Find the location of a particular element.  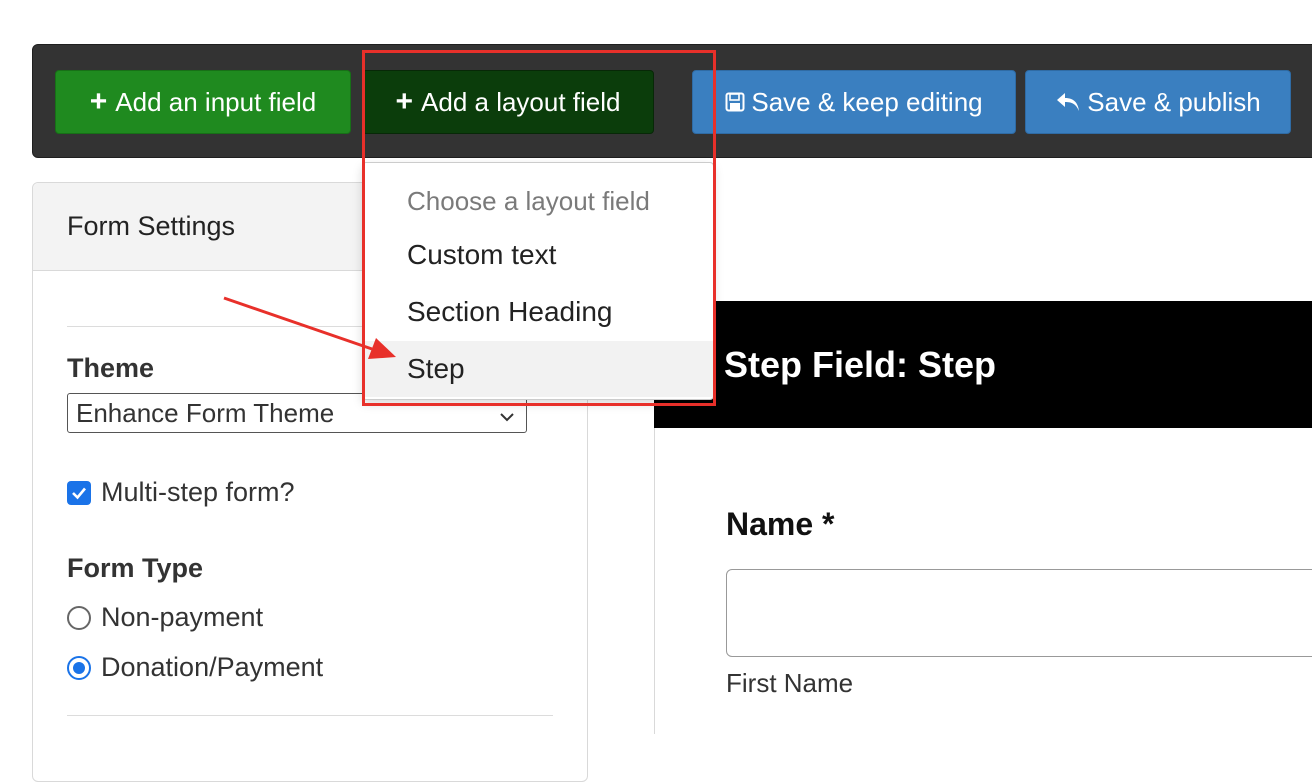

donation-radio is located at coordinates (79, 667).